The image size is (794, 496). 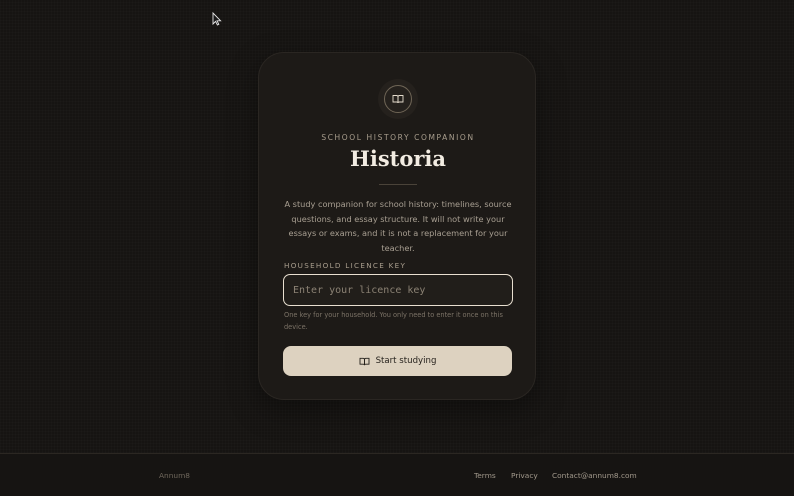 What do you see at coordinates (398, 137) in the screenshot?
I see `app-tagline: SCHOOL HISTORY COMPANION` at bounding box center [398, 137].